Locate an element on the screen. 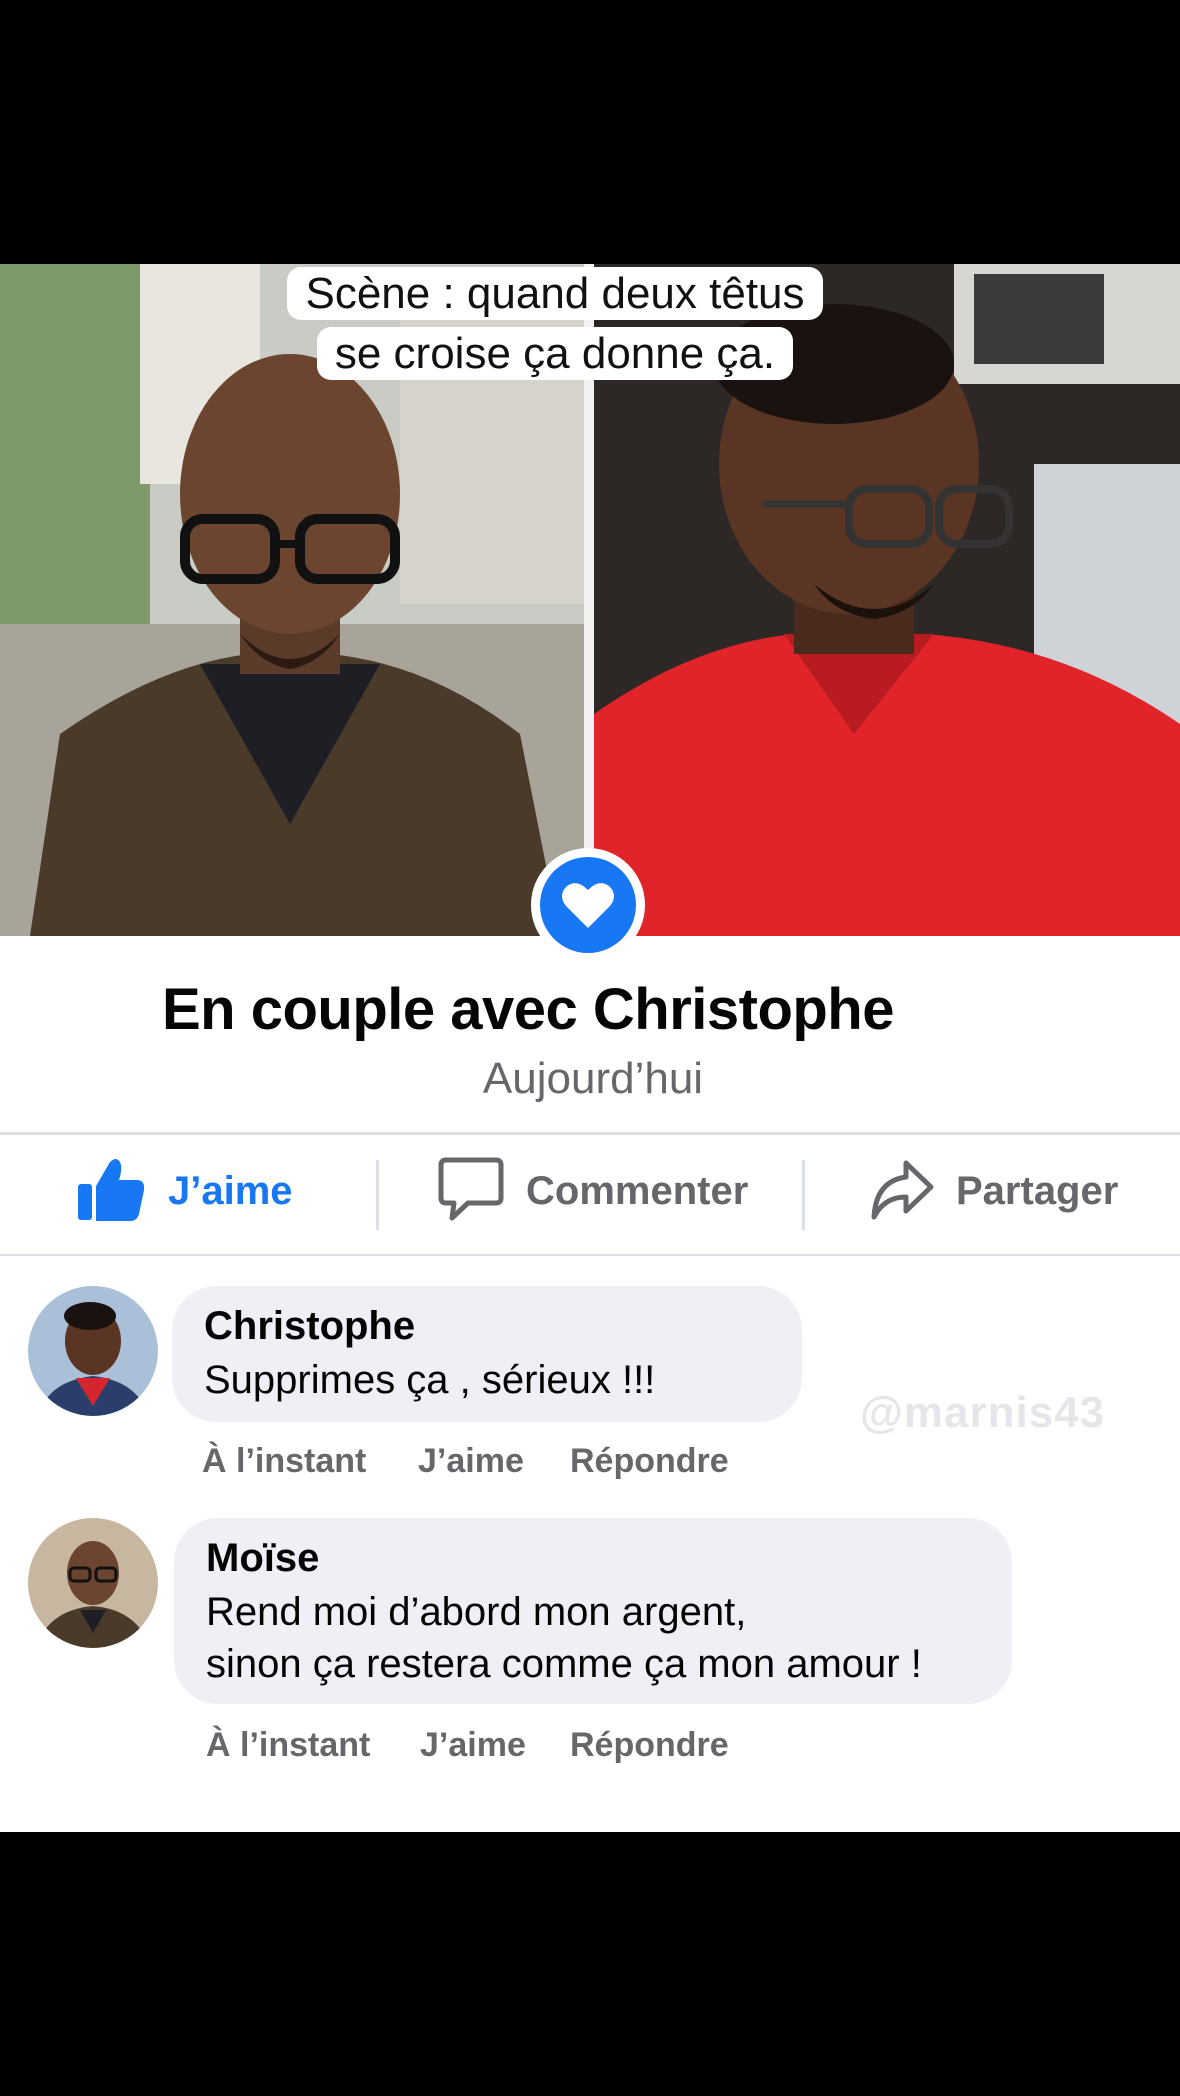 This screenshot has width=1180, height=2096. comment-button: Commenter is located at coordinates (593, 1191).